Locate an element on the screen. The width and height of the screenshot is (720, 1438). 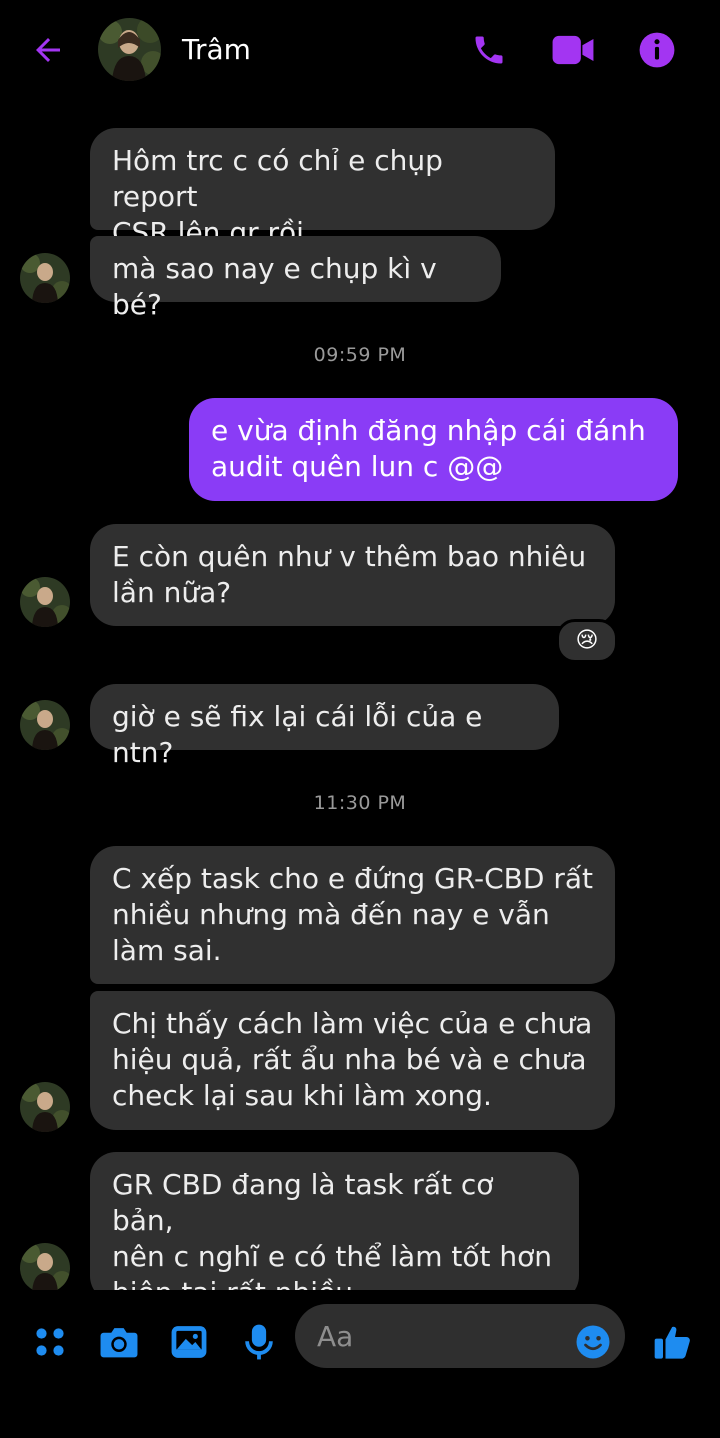
info-button is located at coordinates (657, 50).